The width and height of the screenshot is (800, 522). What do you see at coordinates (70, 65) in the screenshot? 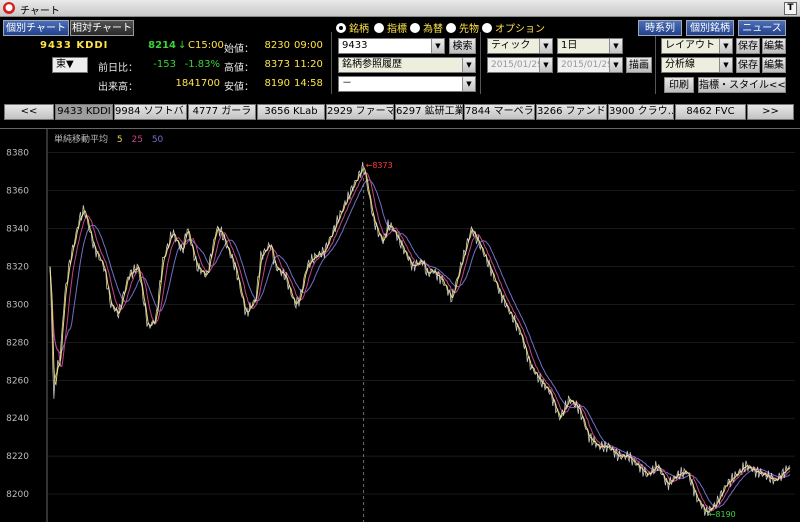
I see `exchange-select: 東▼` at bounding box center [70, 65].